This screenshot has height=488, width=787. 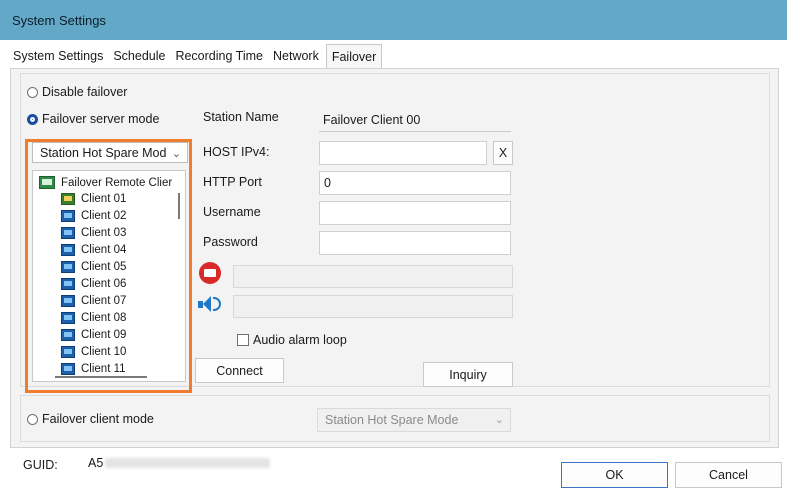 I want to click on tree-item: Client 06, so click(x=93, y=284).